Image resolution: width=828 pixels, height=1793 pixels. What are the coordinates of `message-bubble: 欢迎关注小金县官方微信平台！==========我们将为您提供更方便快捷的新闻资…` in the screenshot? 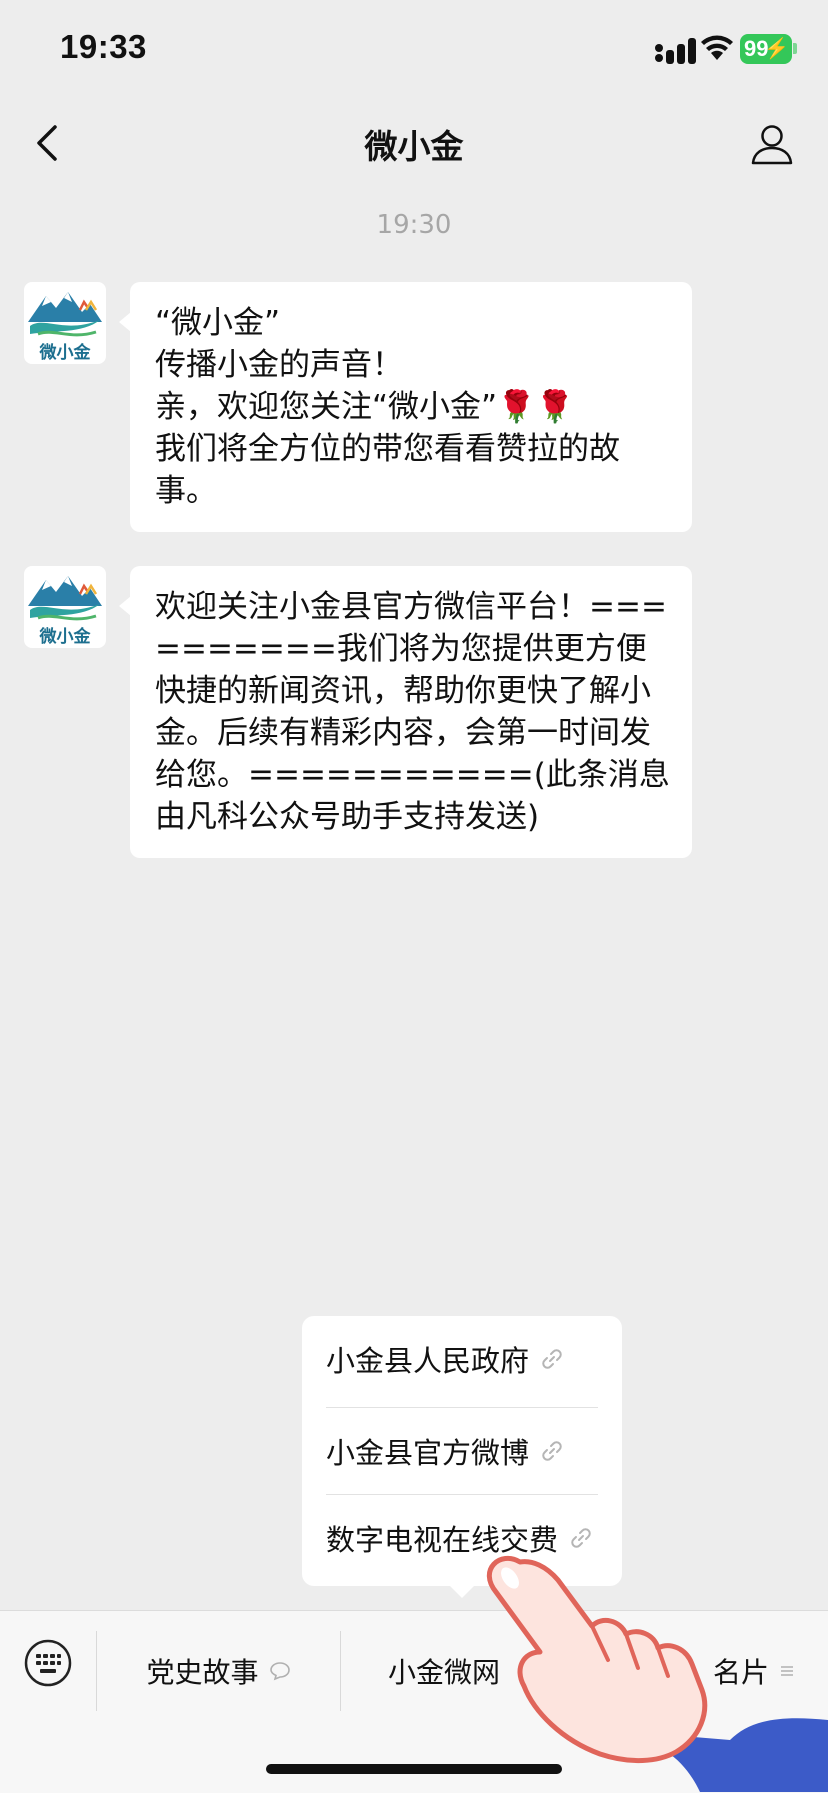 It's located at (405, 712).